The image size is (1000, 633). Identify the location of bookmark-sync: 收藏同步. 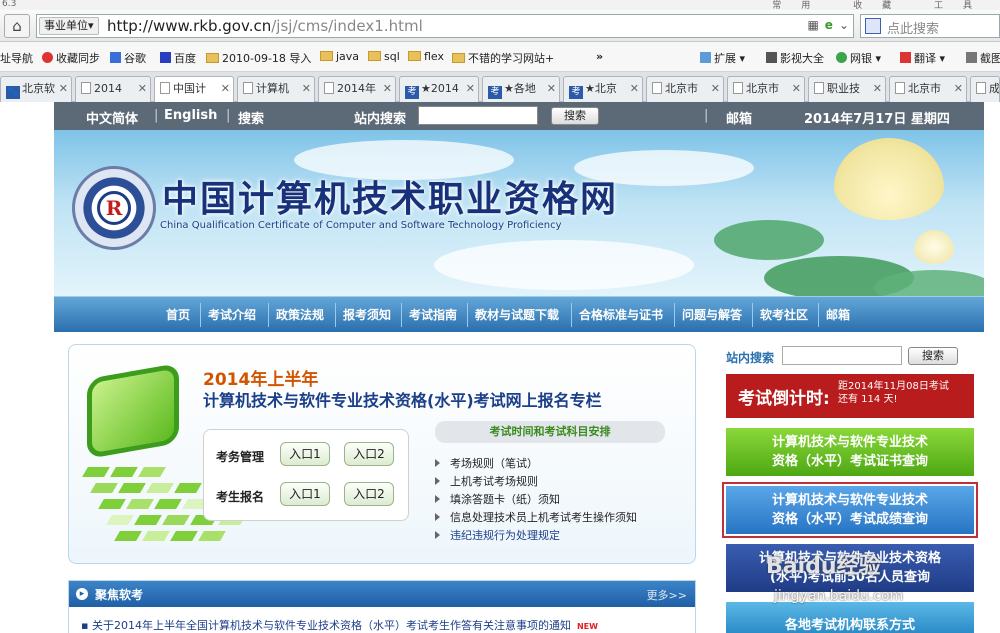
(71, 58).